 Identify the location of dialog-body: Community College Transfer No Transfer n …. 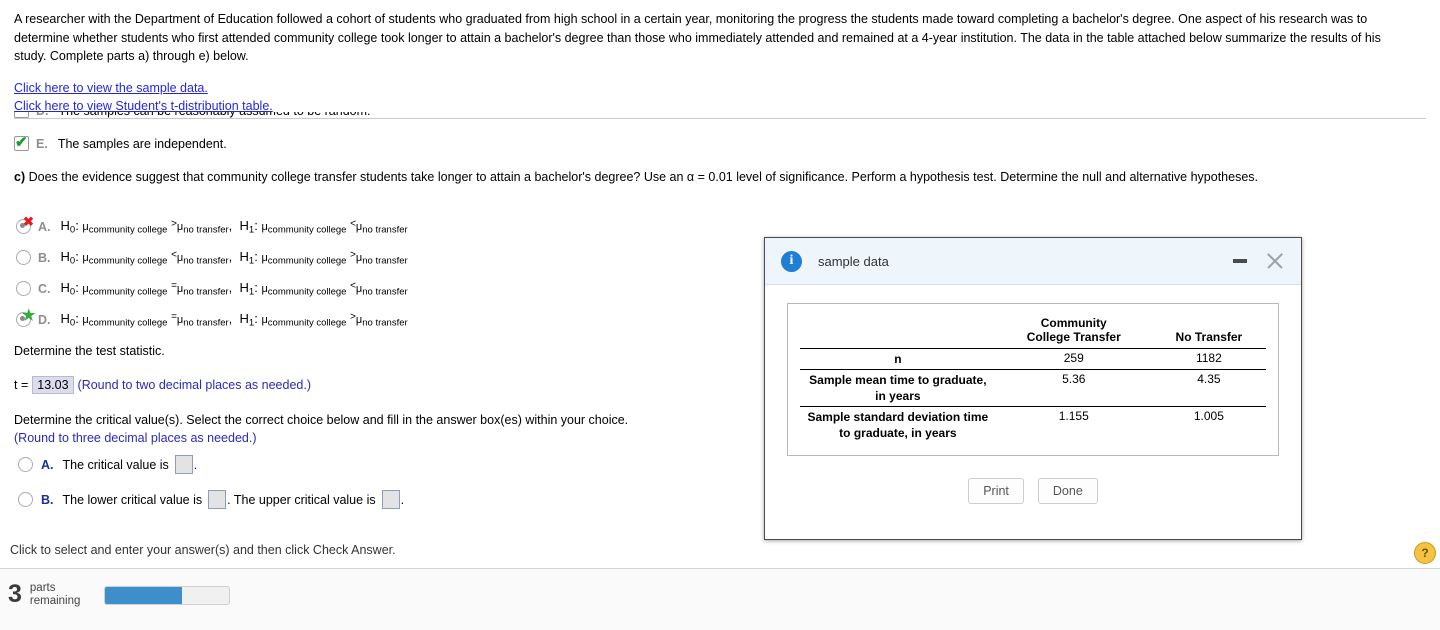
(1033, 394).